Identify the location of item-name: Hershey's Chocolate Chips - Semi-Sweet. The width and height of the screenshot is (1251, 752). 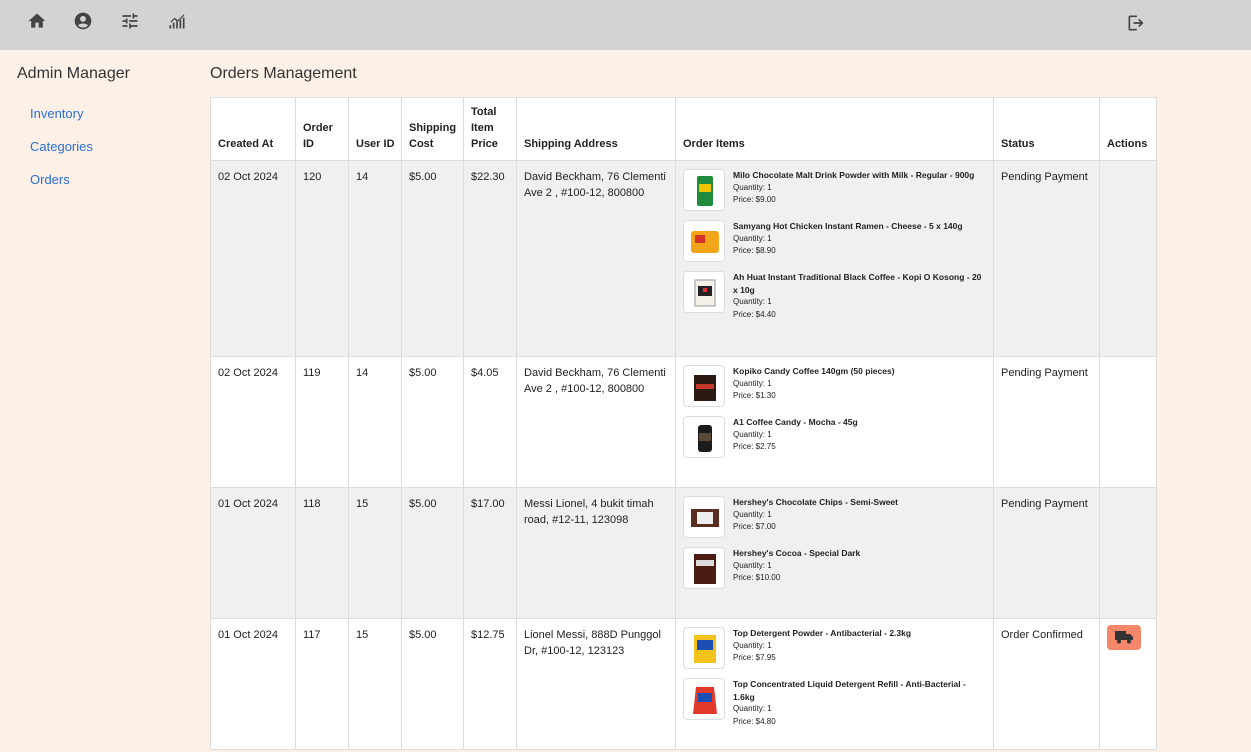
(815, 502).